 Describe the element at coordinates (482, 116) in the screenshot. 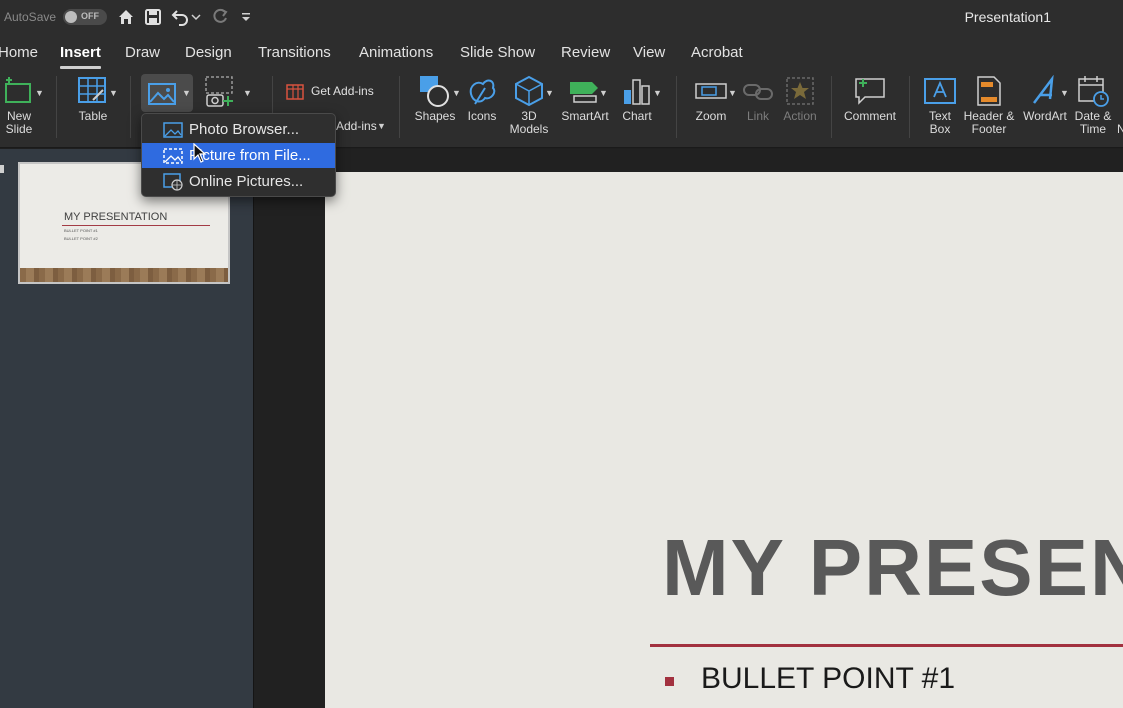

I see `icons-label: Icons` at that location.